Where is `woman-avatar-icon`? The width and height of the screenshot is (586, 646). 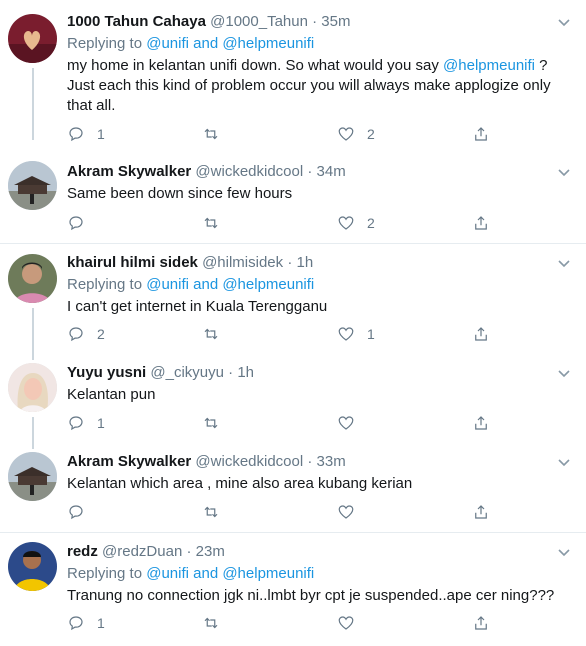
woman-avatar-icon is located at coordinates (32, 387).